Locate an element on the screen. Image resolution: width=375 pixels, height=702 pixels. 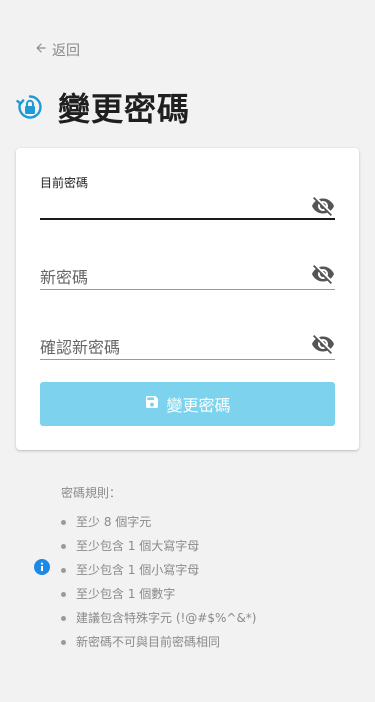
confirm-password-underline is located at coordinates (187, 359).